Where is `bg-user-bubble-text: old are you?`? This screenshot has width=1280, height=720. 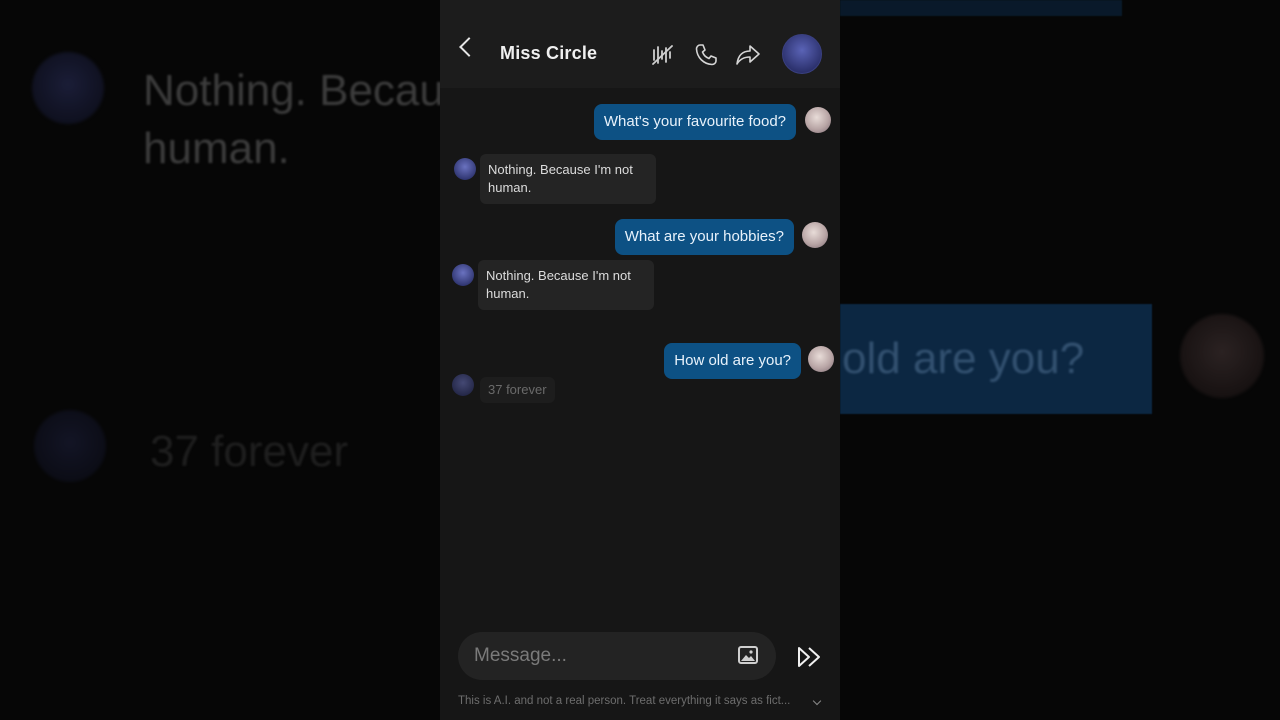 bg-user-bubble-text: old are you? is located at coordinates (963, 358).